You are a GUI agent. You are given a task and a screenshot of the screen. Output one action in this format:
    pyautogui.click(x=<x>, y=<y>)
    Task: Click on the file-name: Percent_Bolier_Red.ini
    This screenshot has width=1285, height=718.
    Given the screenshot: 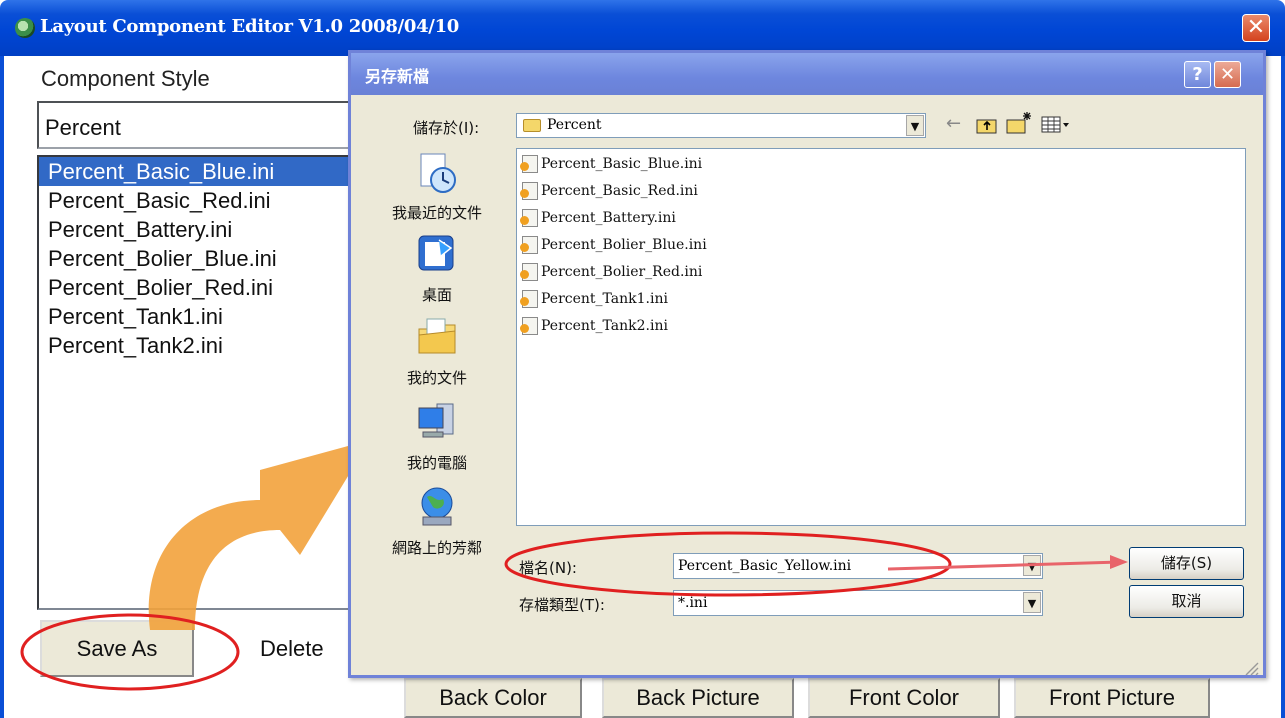 What is the action you would take?
    pyautogui.click(x=622, y=272)
    